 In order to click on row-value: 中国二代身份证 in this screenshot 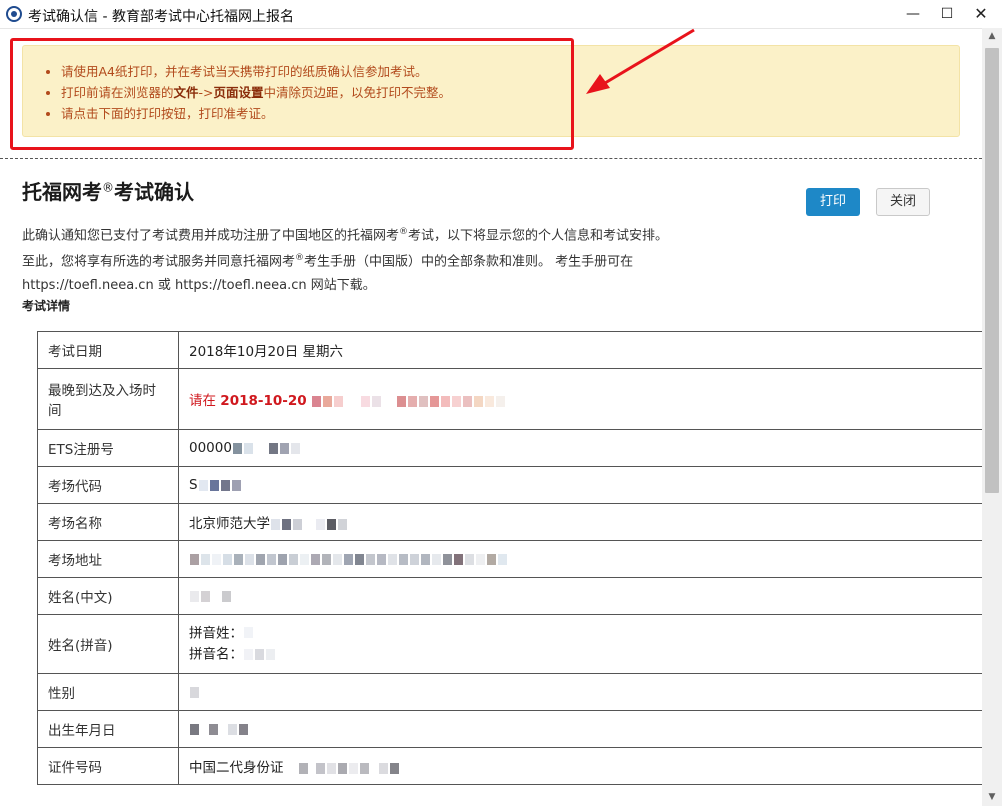, I will do `click(580, 766)`.